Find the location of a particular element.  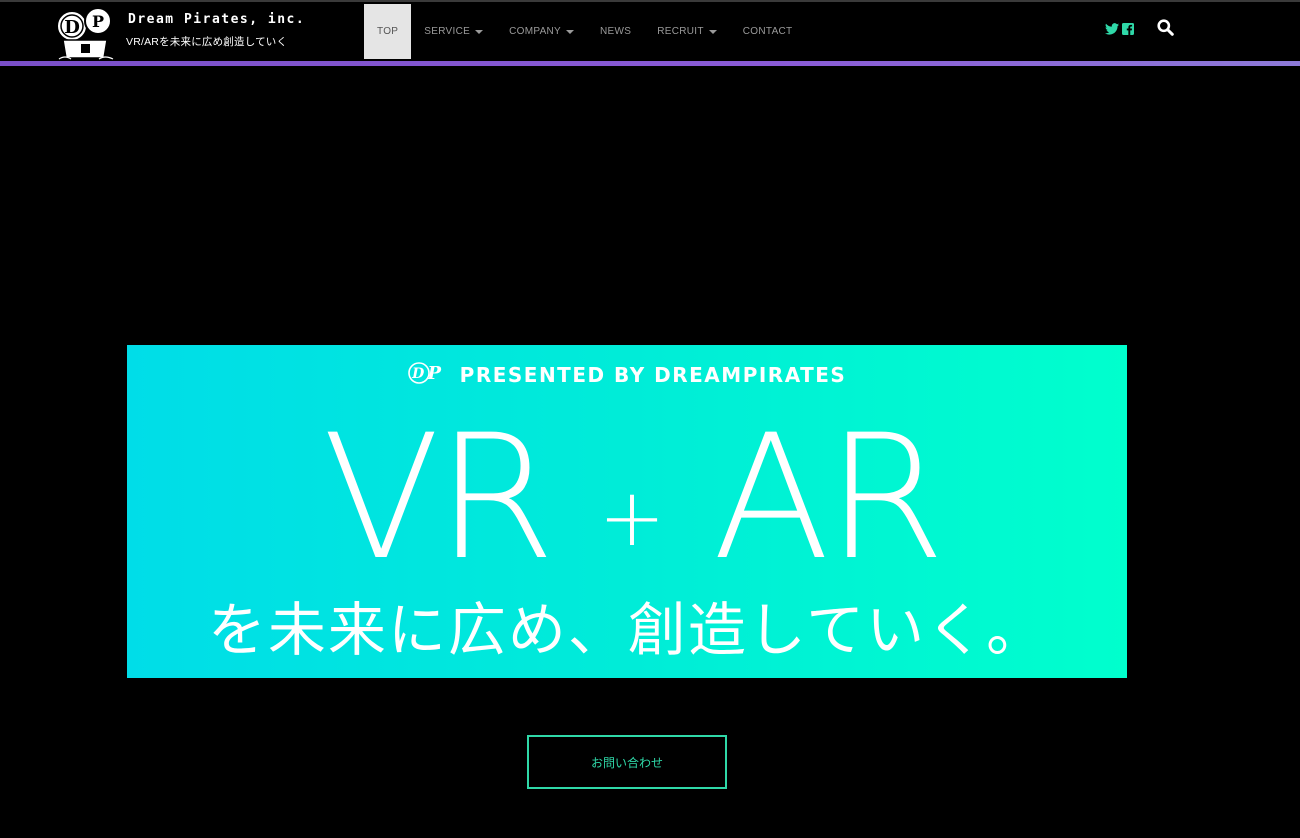

nav-item-label: NEWS is located at coordinates (616, 31).